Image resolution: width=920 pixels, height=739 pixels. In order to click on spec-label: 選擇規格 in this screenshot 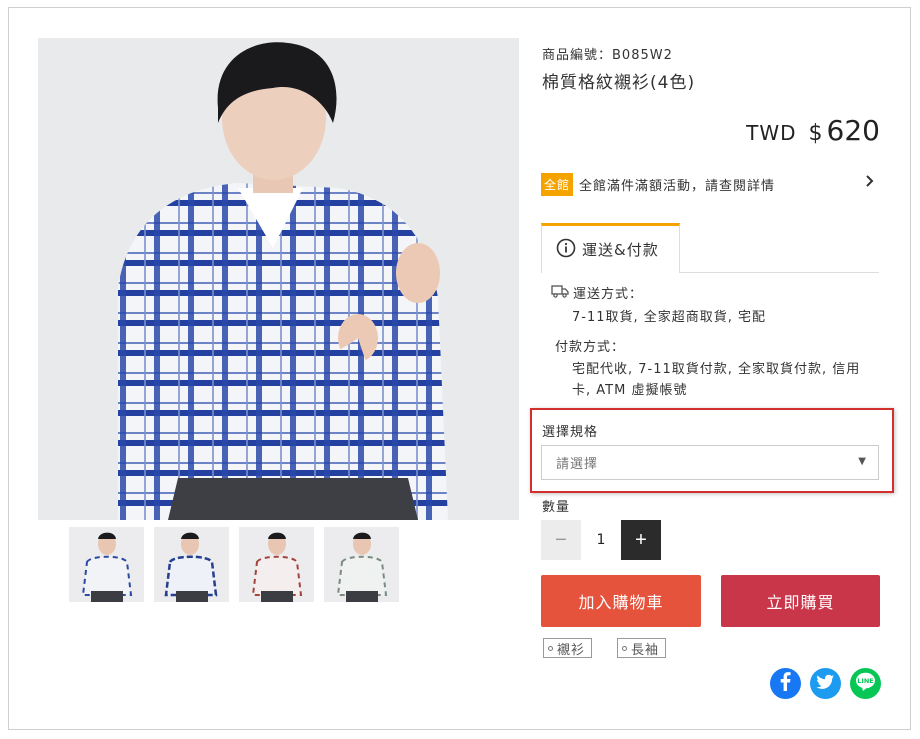, I will do `click(570, 432)`.